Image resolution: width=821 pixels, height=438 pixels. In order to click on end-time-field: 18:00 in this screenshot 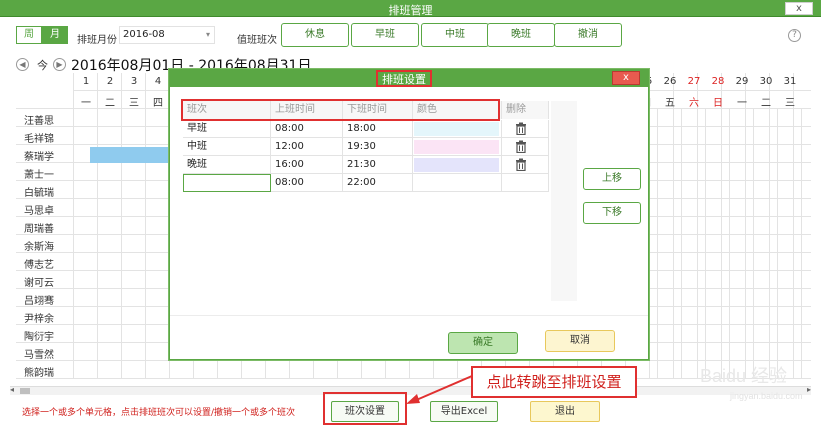, I will do `click(378, 129)`.